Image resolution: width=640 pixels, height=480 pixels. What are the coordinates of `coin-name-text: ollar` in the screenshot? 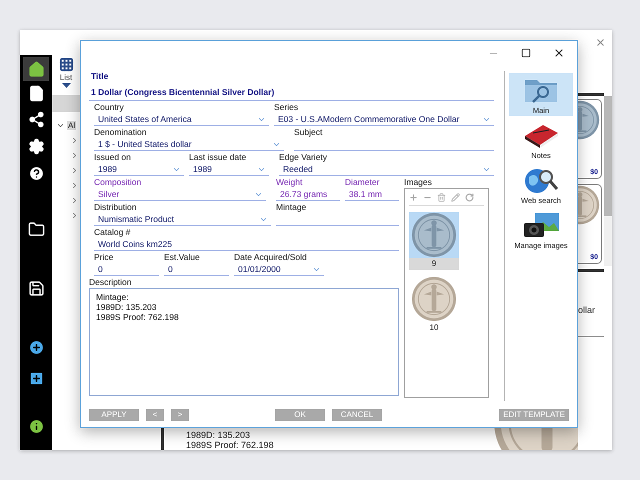 It's located at (587, 310).